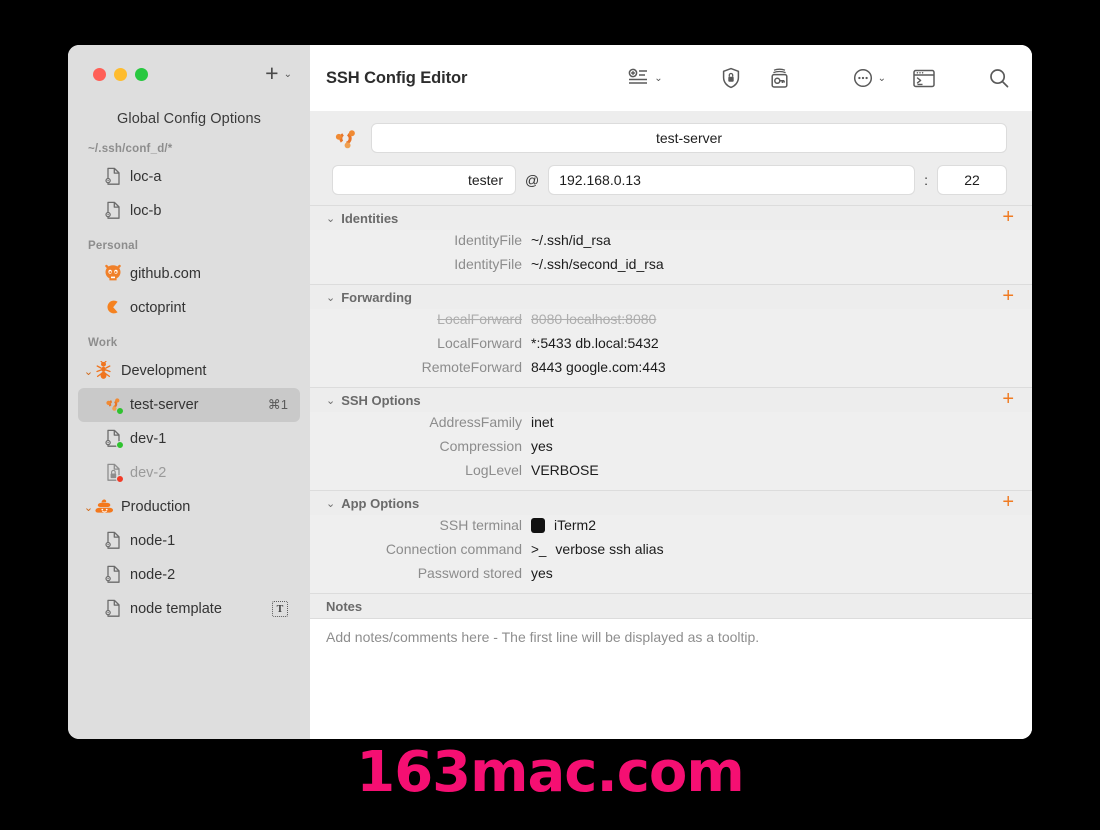  Describe the element at coordinates (376, 297) in the screenshot. I see `section-title: Forwarding` at that location.